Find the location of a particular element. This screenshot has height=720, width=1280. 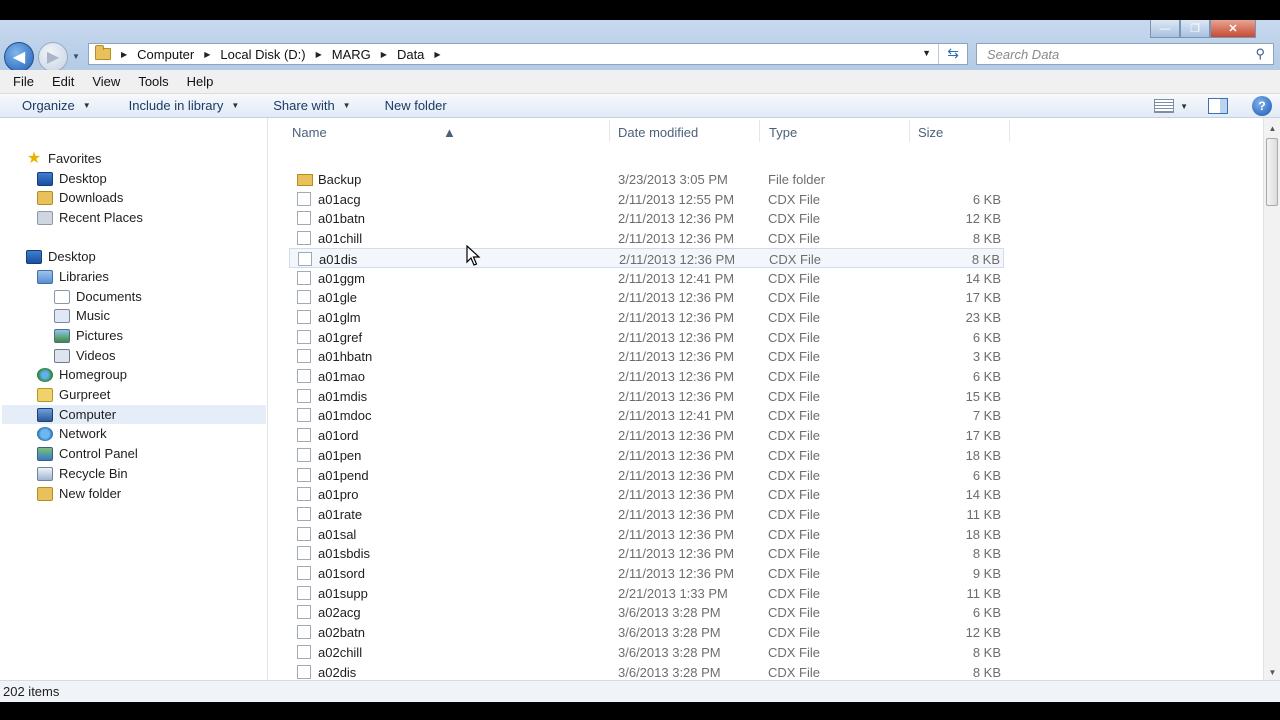

close-button: ✕ is located at coordinates (1233, 29).